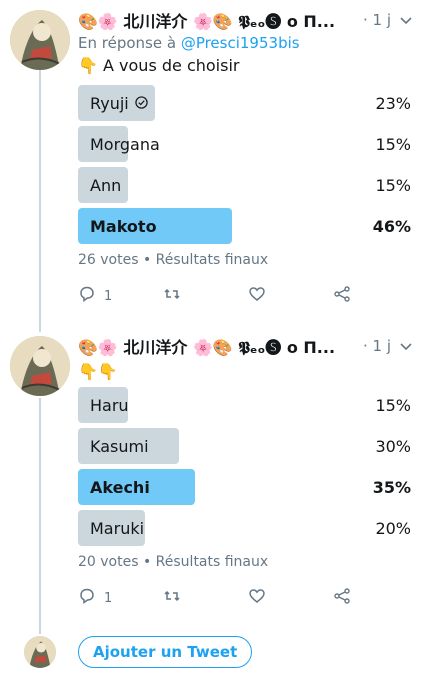 The image size is (421, 680). Describe the element at coordinates (240, 43) in the screenshot. I see `reply-handle-link: @Presci1953bis` at that location.